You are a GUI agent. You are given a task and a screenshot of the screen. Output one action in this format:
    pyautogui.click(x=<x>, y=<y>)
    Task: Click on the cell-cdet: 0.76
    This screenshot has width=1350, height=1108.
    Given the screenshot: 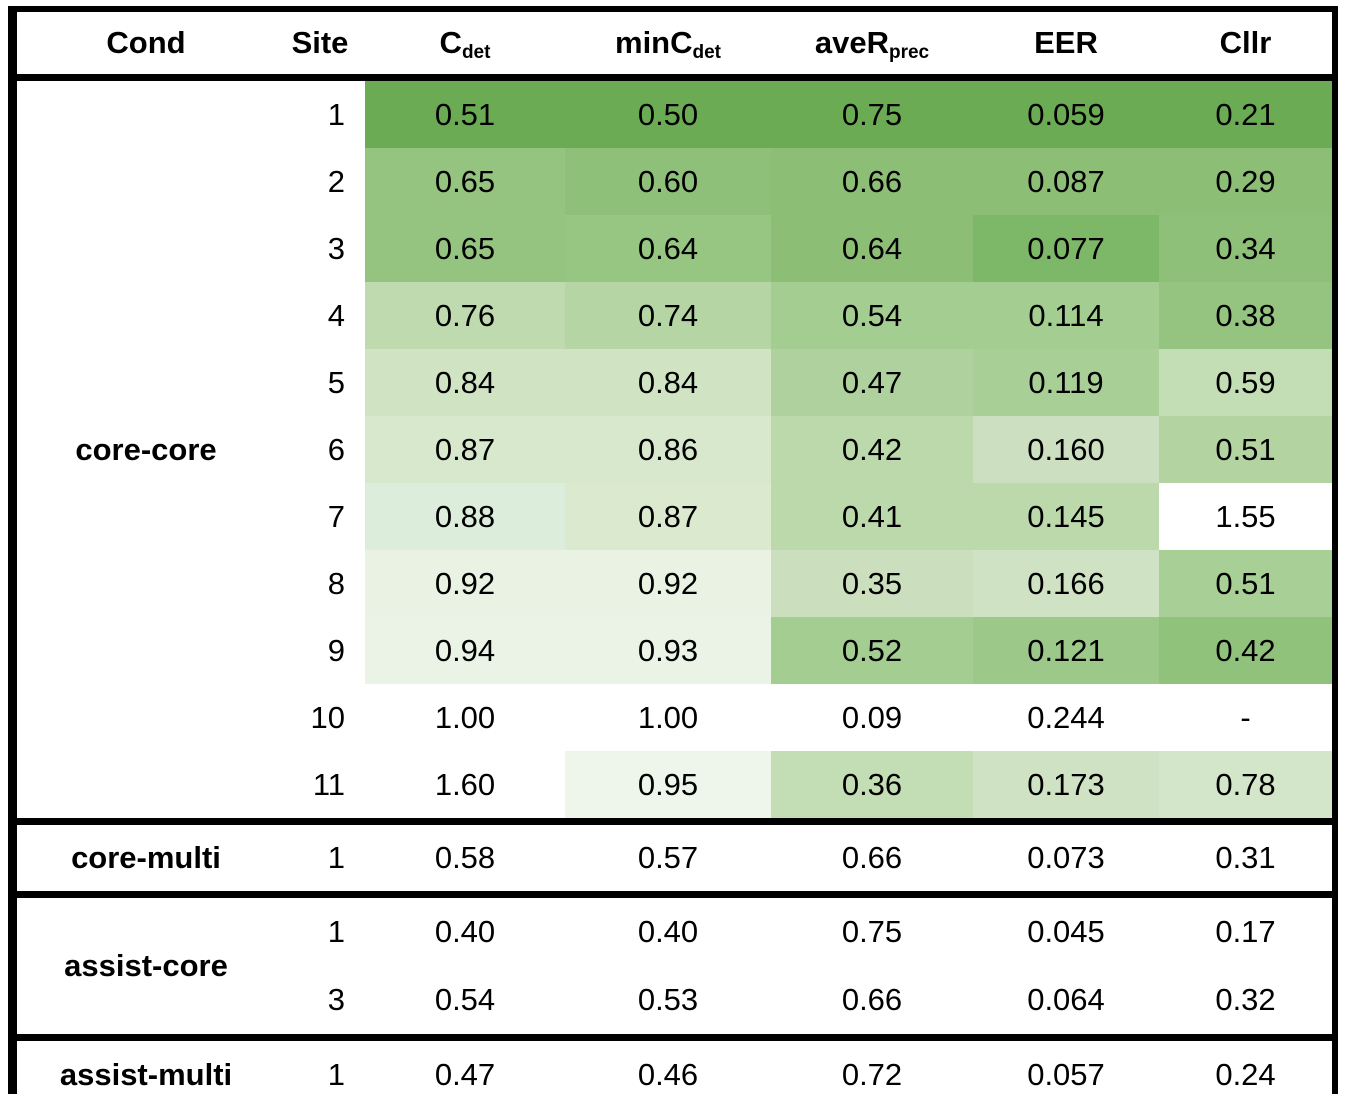 What is the action you would take?
    pyautogui.click(x=465, y=315)
    